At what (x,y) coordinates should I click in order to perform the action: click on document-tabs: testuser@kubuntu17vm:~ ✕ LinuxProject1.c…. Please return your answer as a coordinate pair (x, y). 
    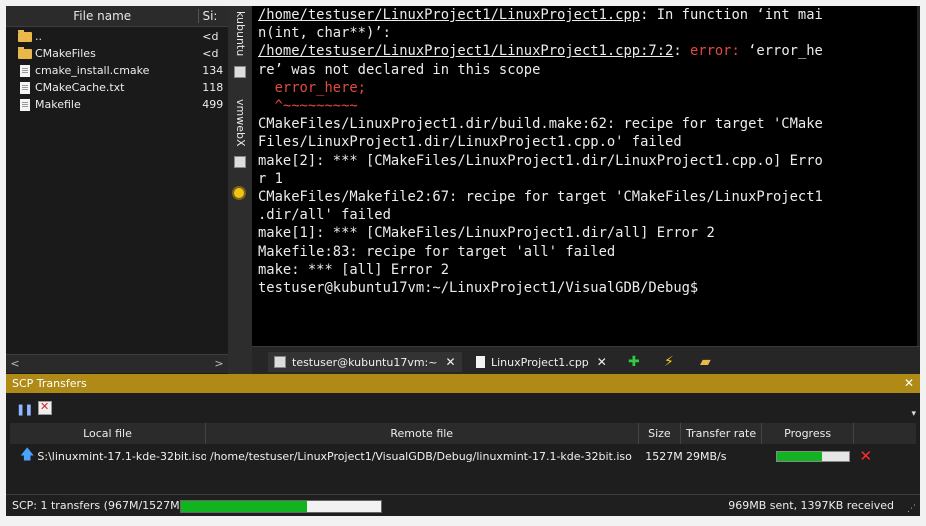
    Looking at the image, I should click on (586, 360).